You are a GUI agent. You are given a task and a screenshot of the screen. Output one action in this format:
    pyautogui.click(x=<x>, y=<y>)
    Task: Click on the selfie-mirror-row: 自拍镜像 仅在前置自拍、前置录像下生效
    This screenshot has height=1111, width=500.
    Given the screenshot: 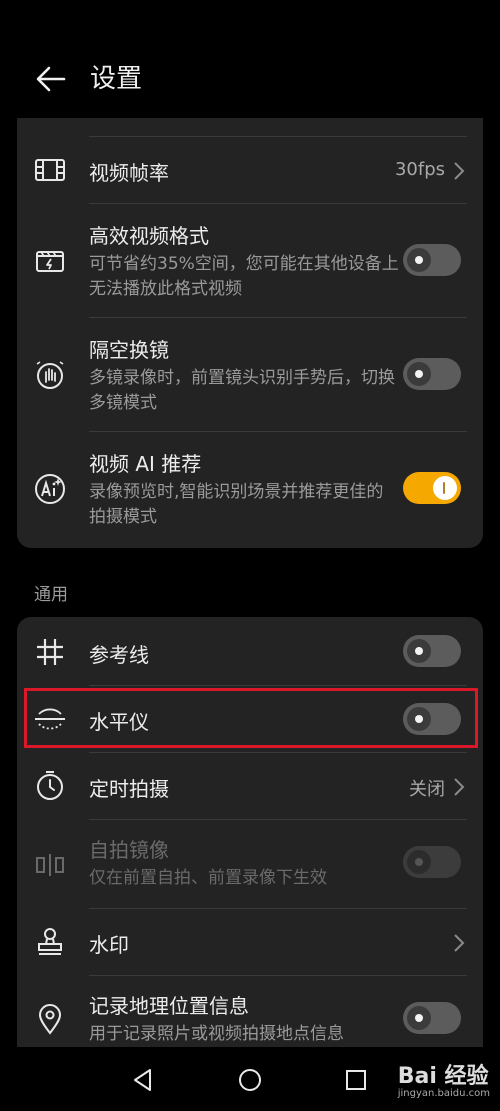 What is the action you would take?
    pyautogui.click(x=250, y=864)
    